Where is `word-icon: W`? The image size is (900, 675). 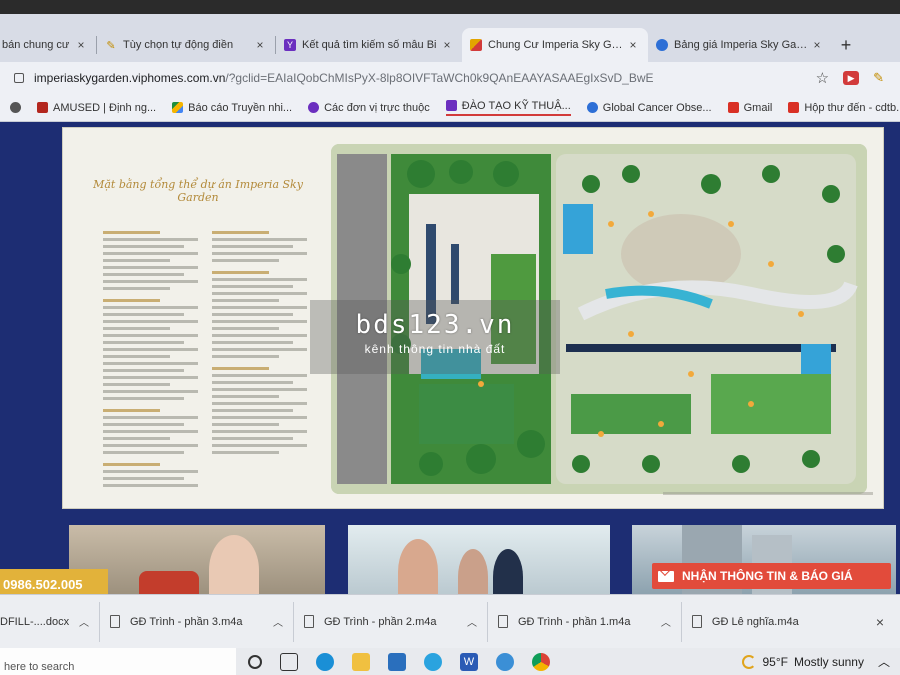
word-icon: W is located at coordinates (469, 661).